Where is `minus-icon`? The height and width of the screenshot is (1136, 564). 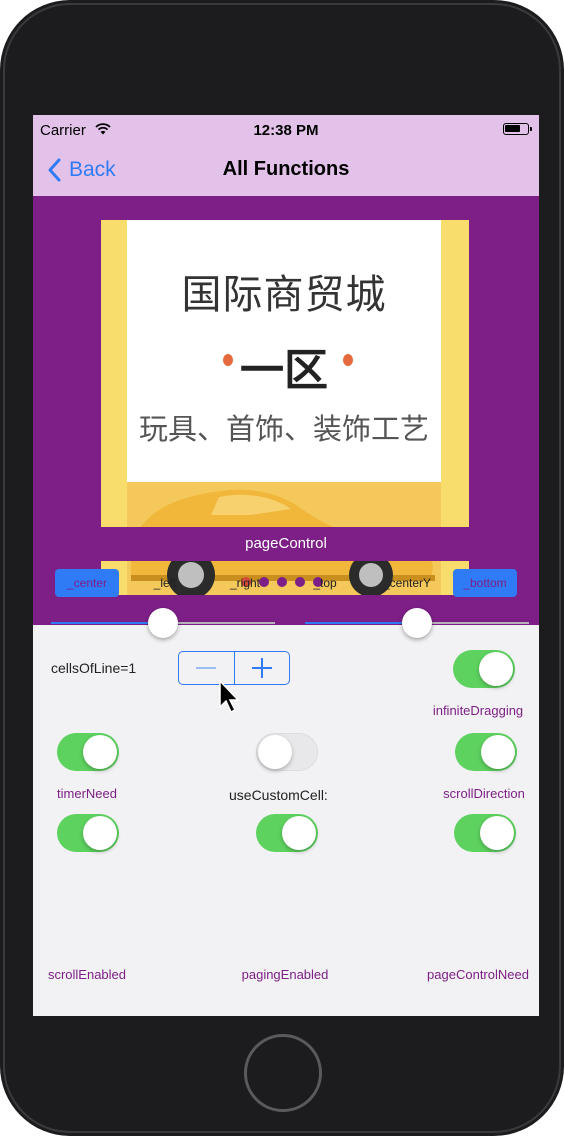 minus-icon is located at coordinates (206, 668).